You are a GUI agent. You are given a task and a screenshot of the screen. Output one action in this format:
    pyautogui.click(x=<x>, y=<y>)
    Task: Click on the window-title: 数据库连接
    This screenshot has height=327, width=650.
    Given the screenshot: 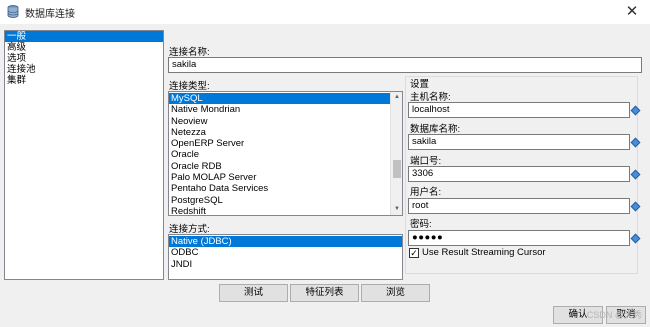 What is the action you would take?
    pyautogui.click(x=50, y=14)
    